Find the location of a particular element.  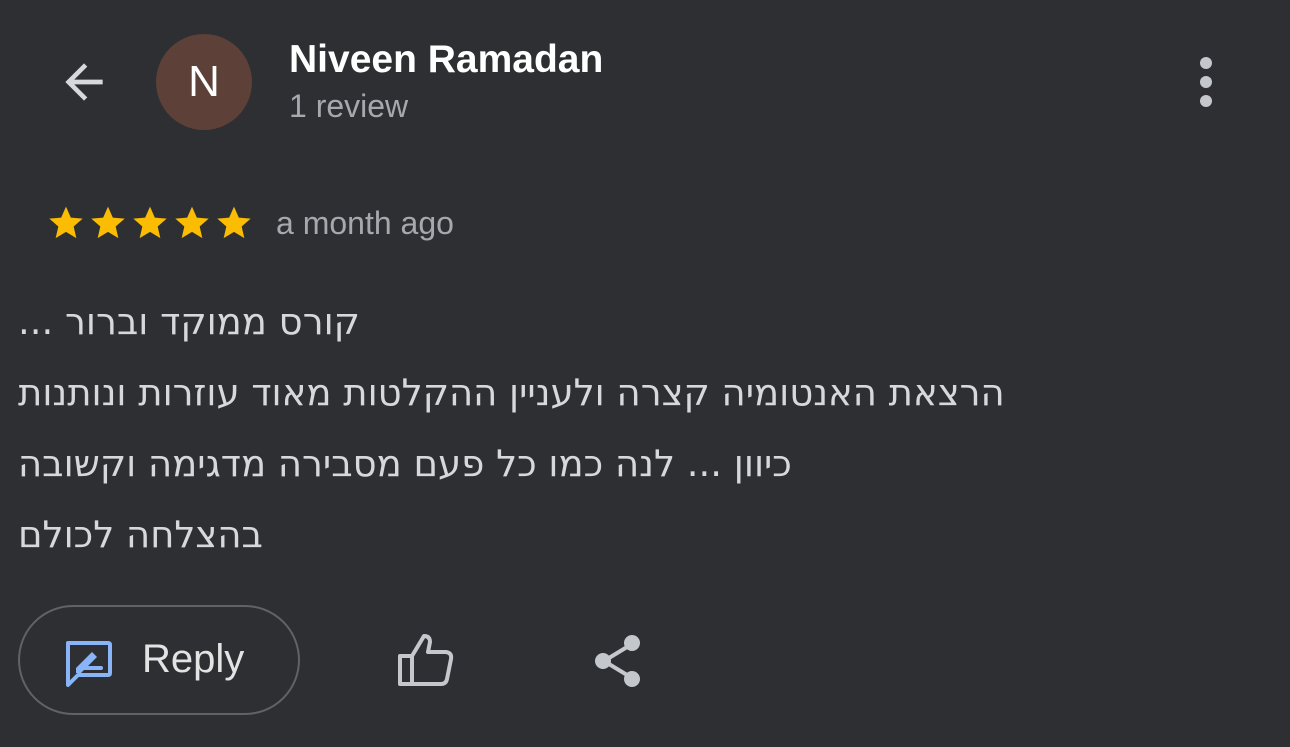

arrow-back-icon is located at coordinates (84, 82).